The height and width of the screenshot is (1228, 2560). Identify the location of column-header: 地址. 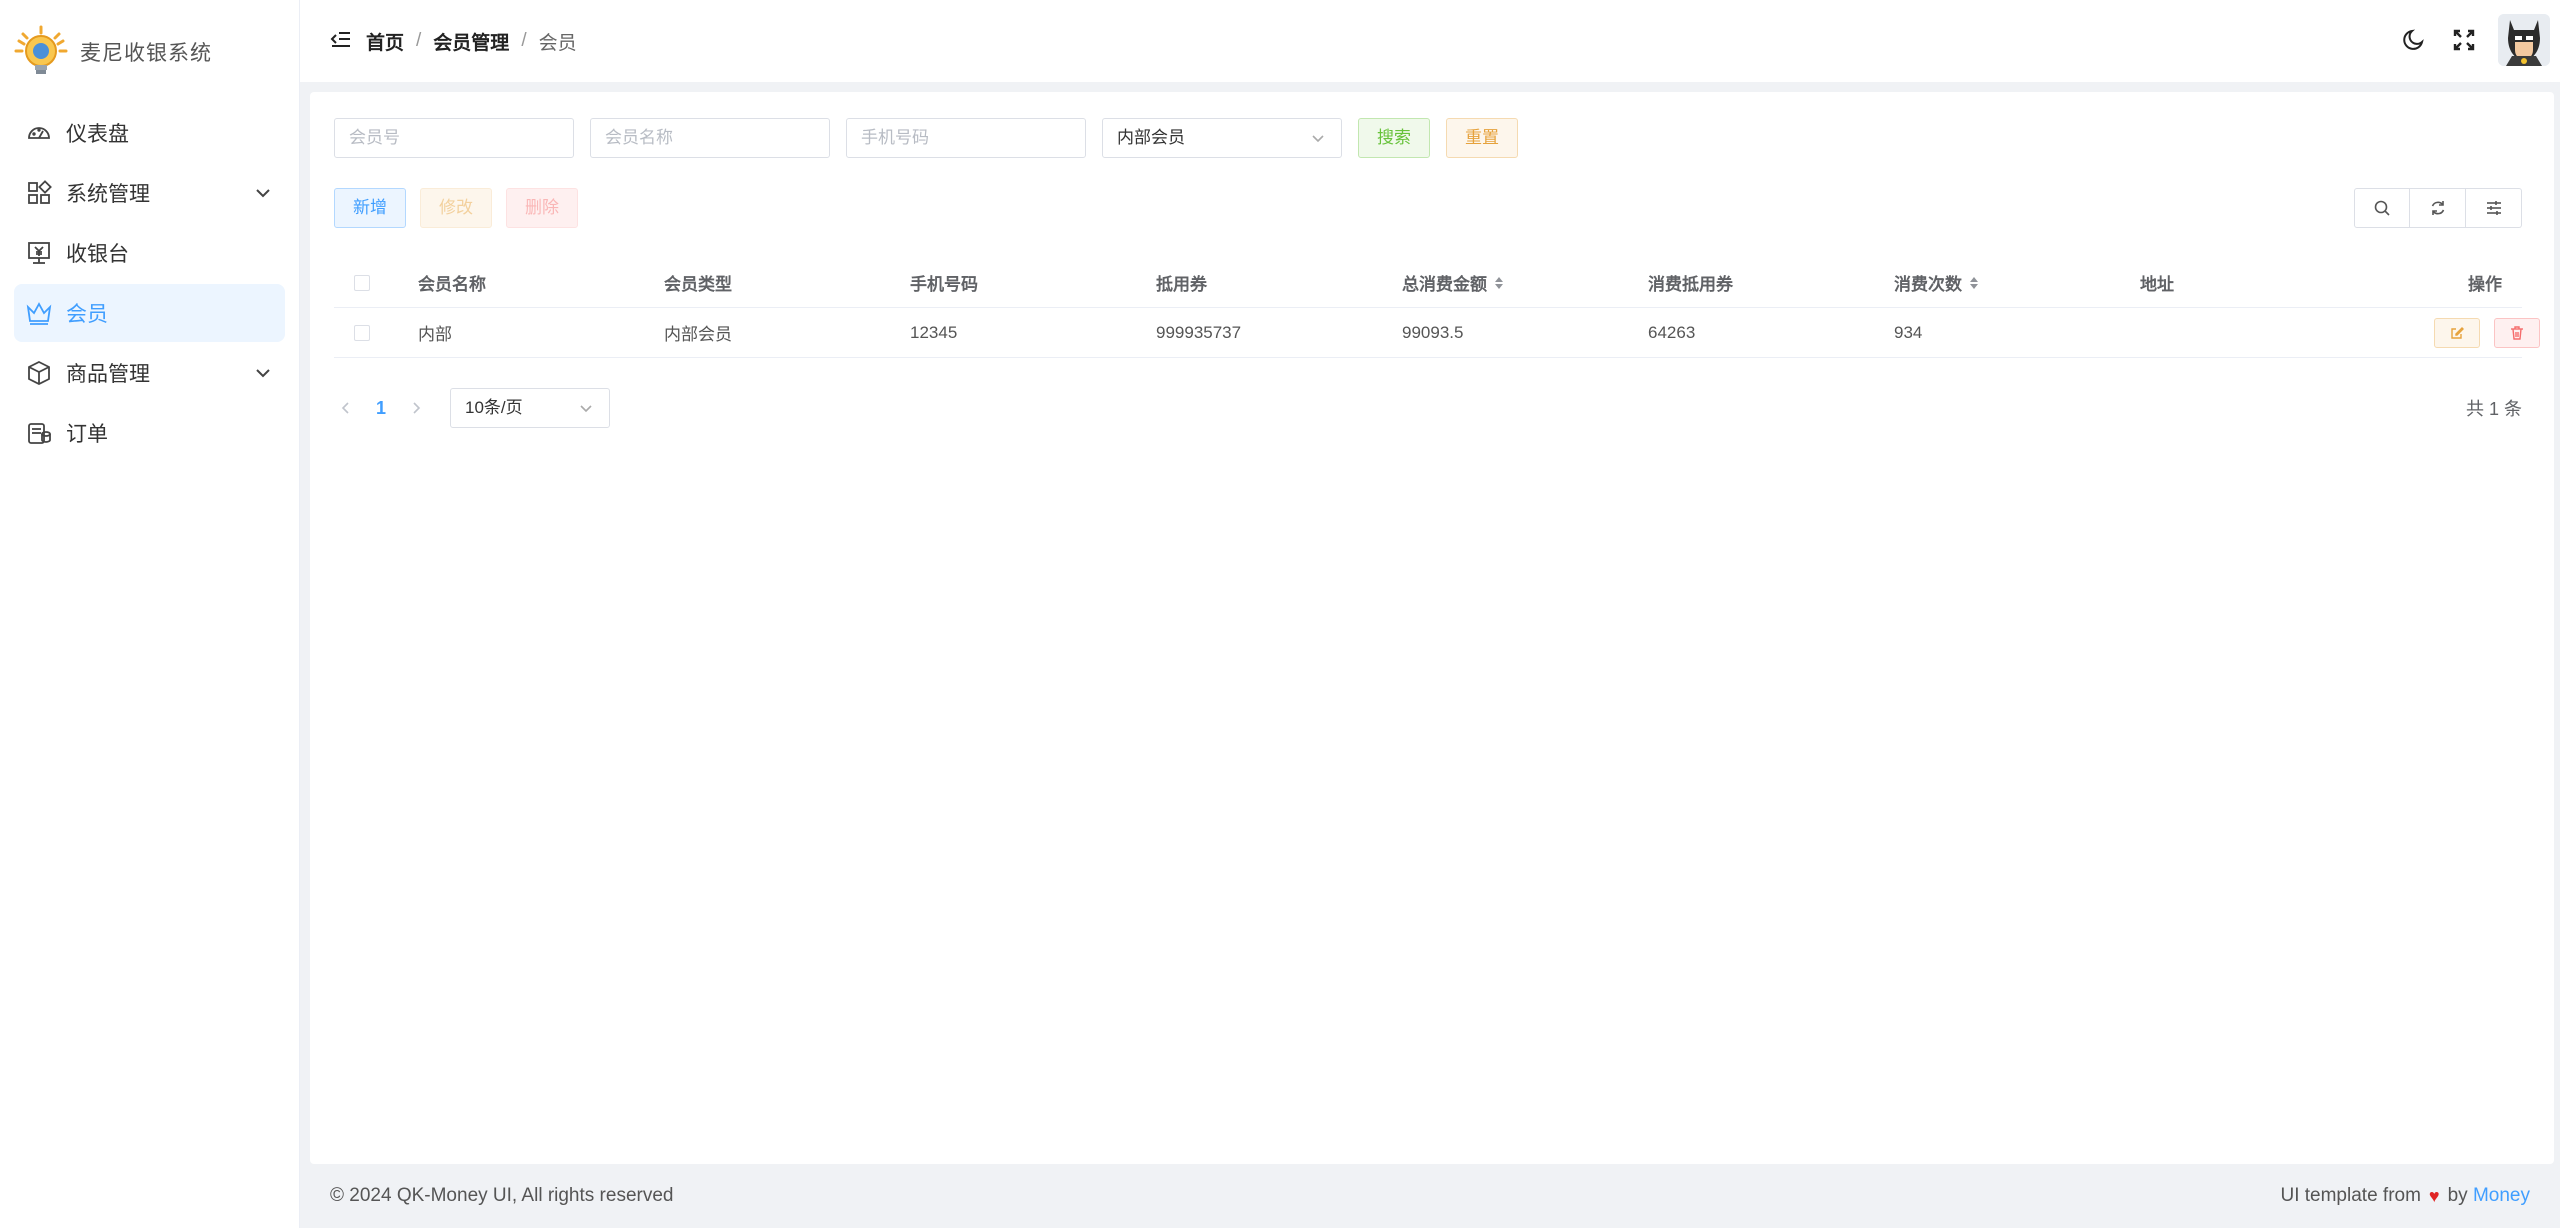
(2157, 284).